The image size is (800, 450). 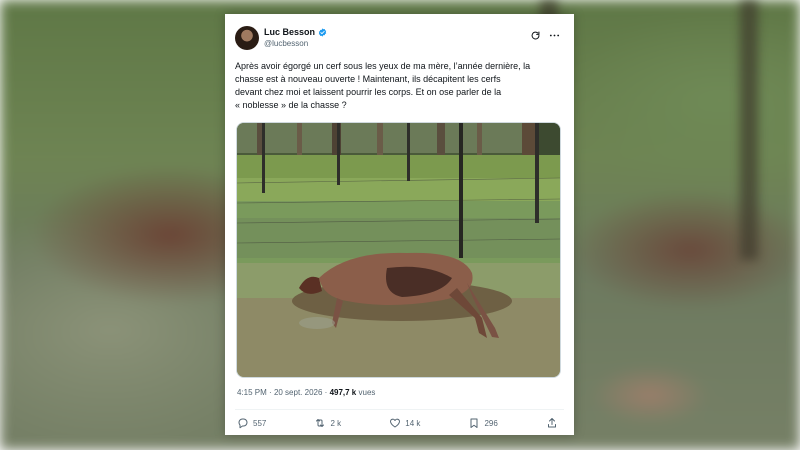 I want to click on reply-count: 557, so click(x=260, y=423).